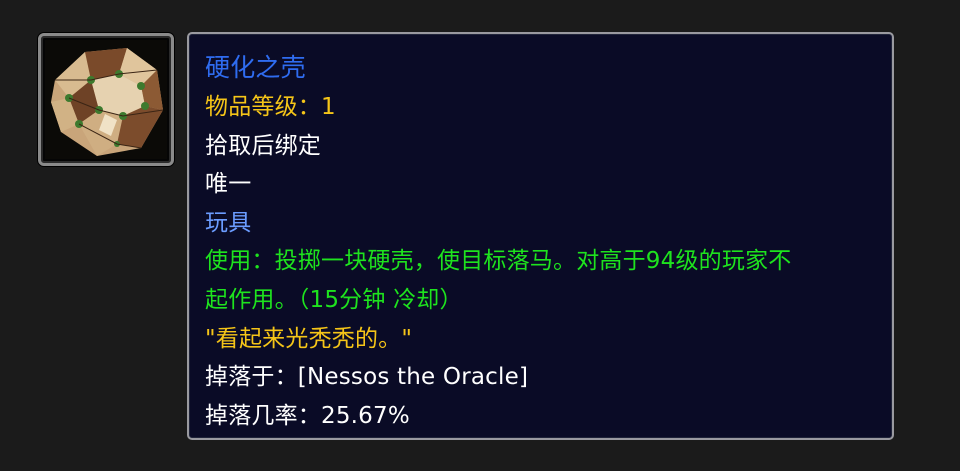  What do you see at coordinates (334, 299) in the screenshot?
I see `item-use-effect-line2: 起作用。（15分钟 冷却）` at bounding box center [334, 299].